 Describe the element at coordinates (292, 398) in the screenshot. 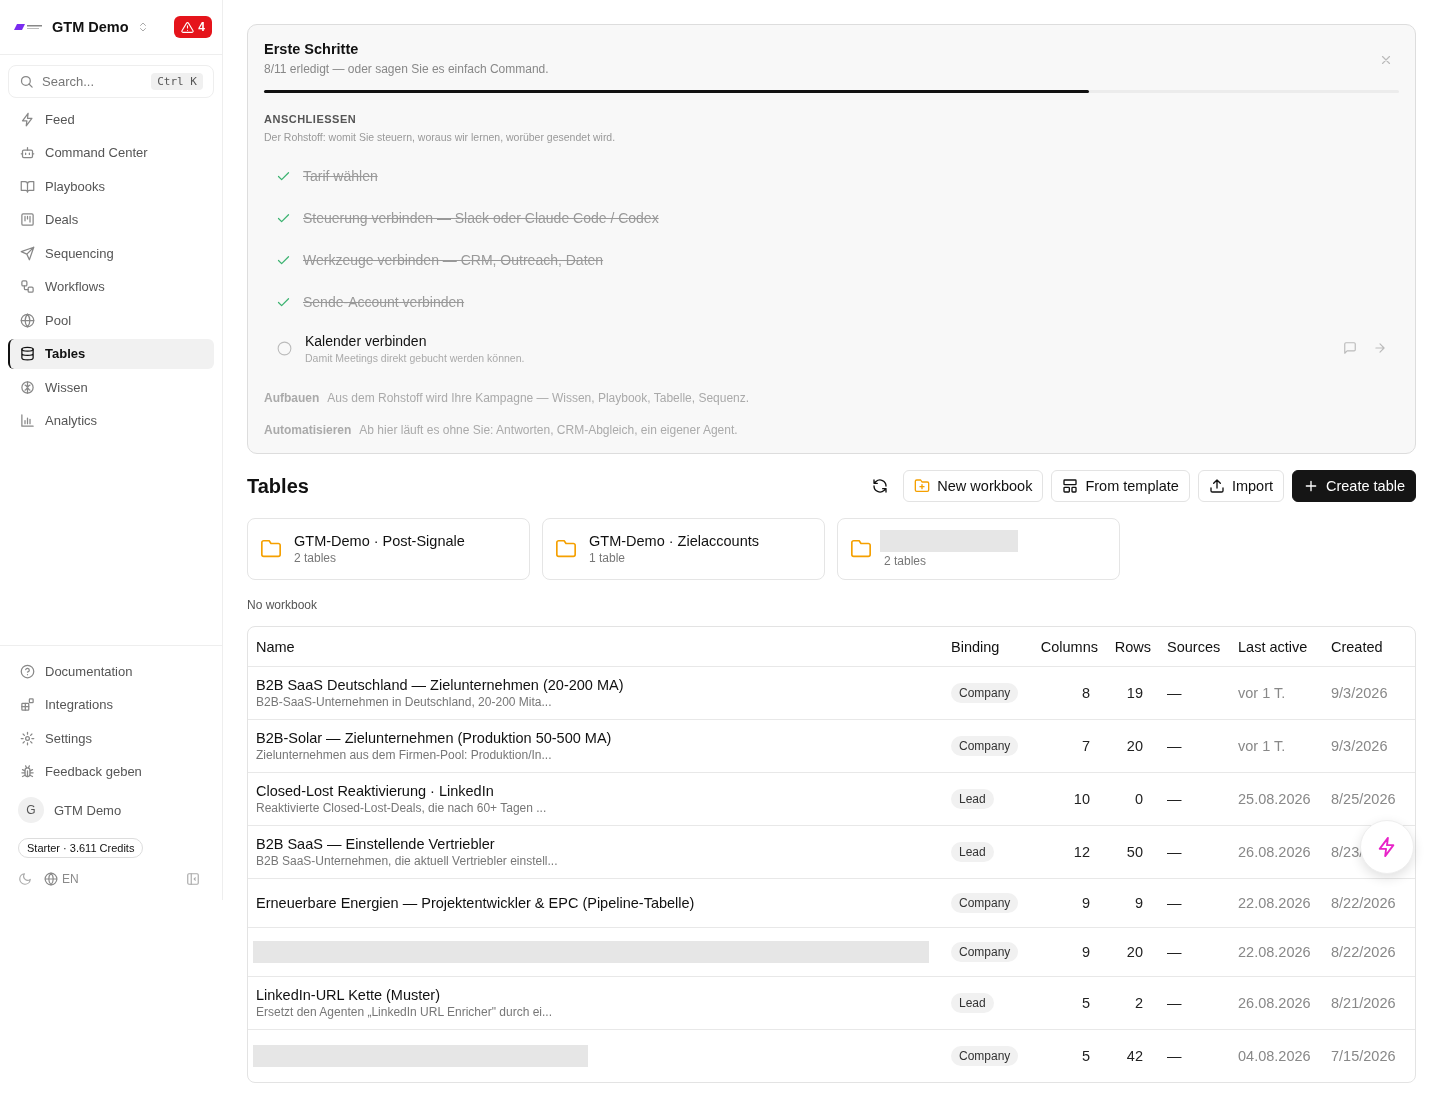

I see `phase-name: Aufbauen` at that location.